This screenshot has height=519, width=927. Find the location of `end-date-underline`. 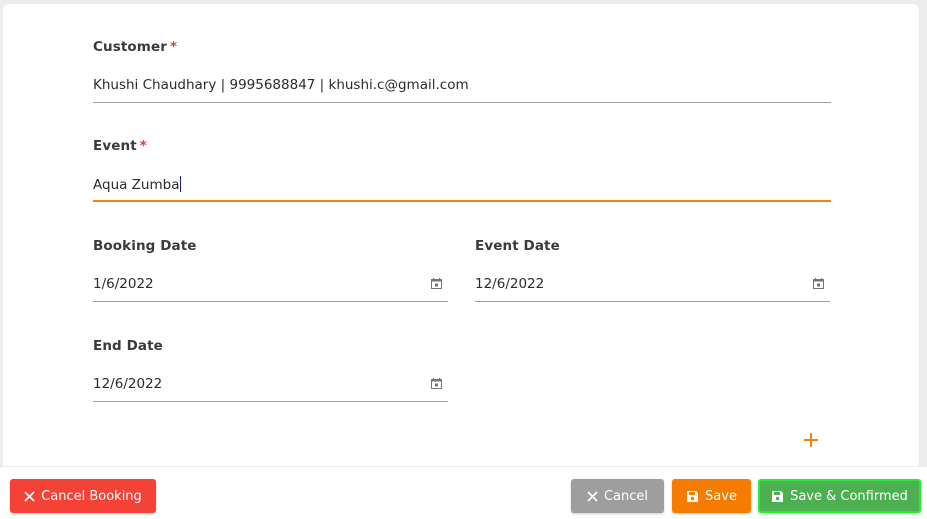

end-date-underline is located at coordinates (270, 401).